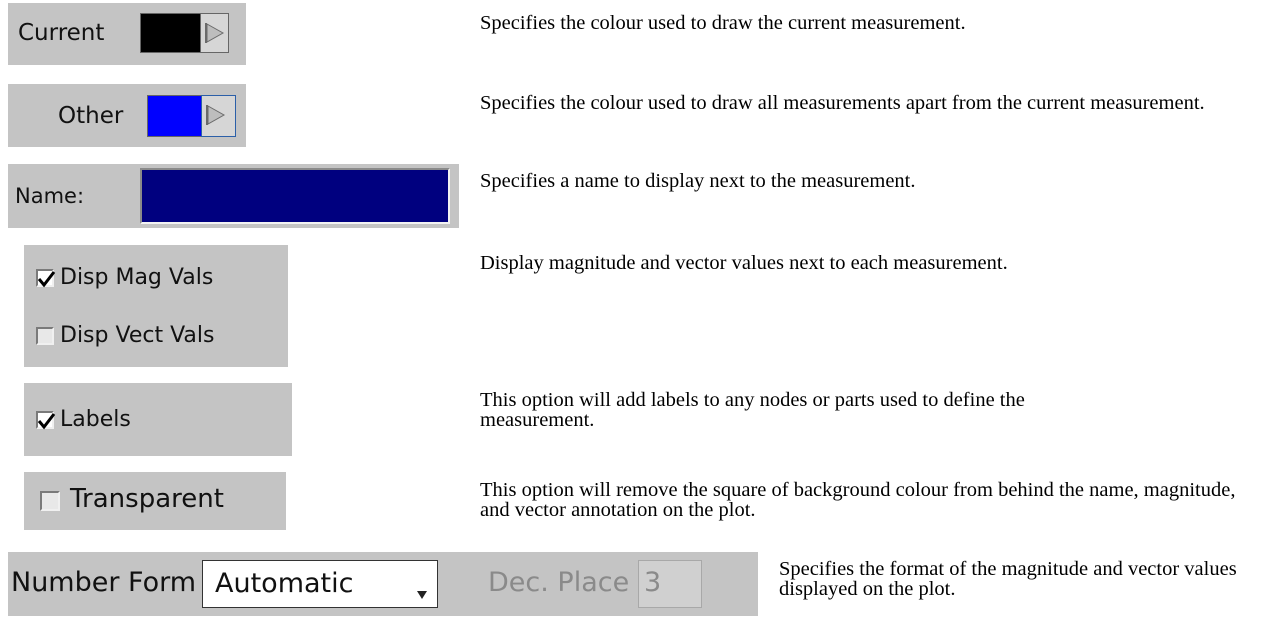 This screenshot has height=619, width=1278. I want to click on current-colour-panel: Current, so click(127, 34).